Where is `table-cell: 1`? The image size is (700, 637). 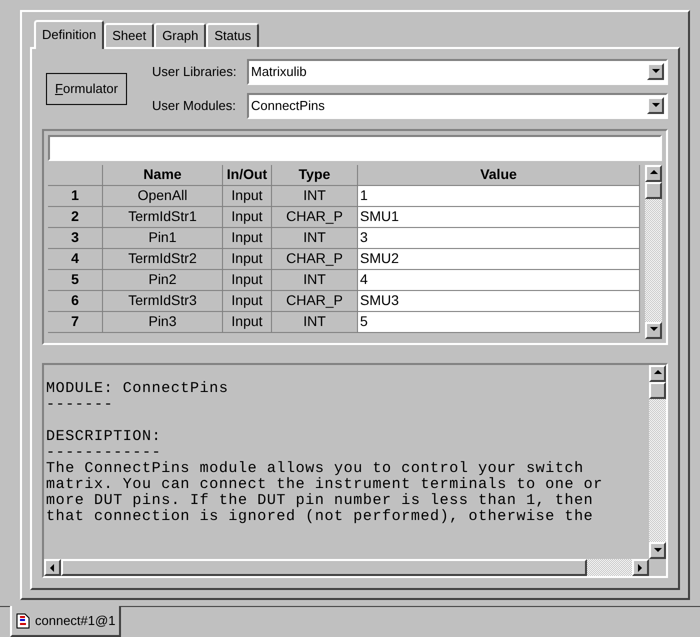 table-cell: 1 is located at coordinates (499, 196).